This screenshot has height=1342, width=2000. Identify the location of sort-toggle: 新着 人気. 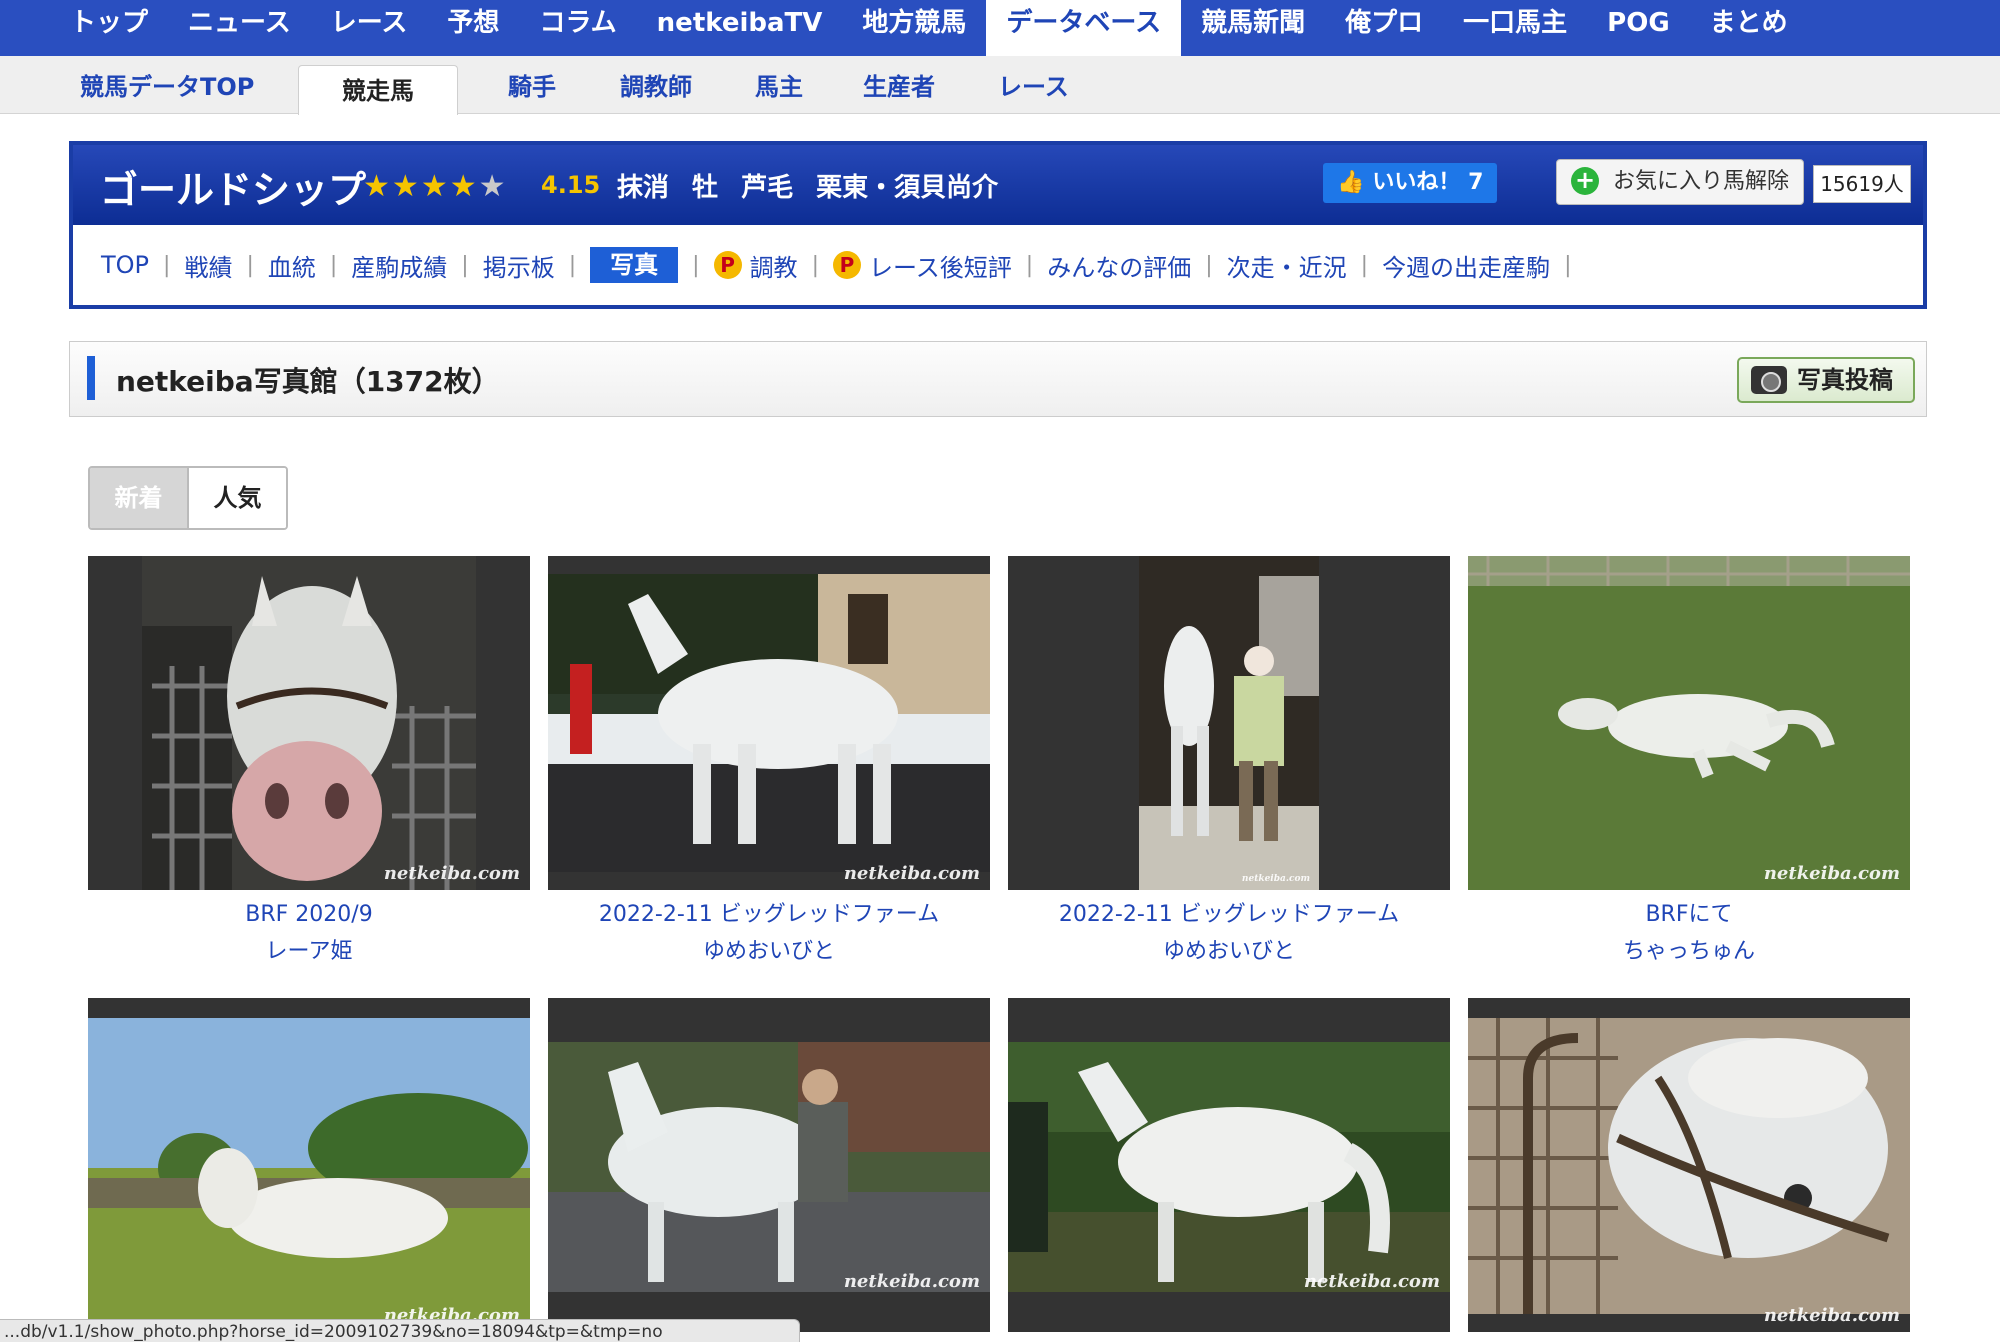
(188, 498).